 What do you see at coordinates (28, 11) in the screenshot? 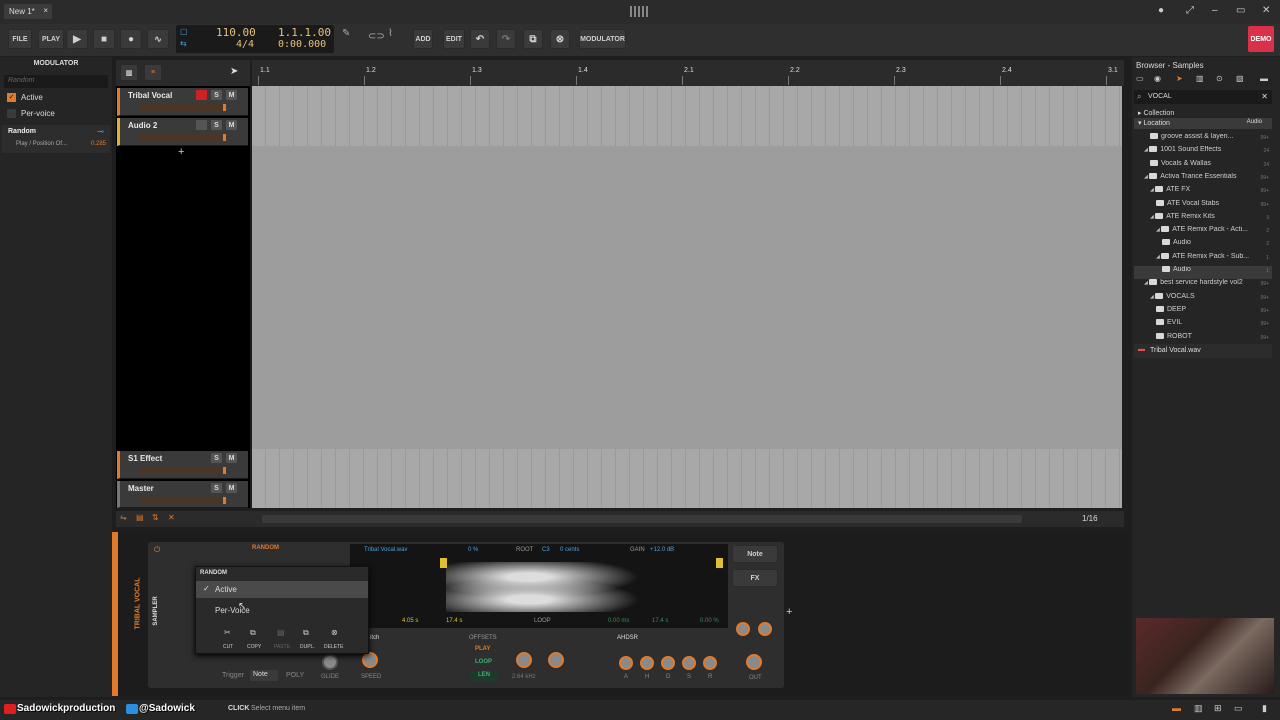
I see `document-tab: New 1* ×` at bounding box center [28, 11].